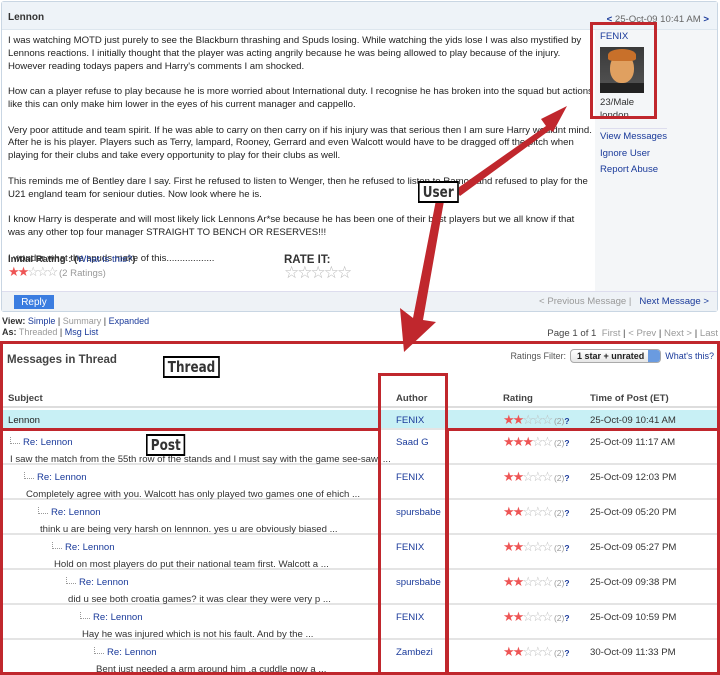  What do you see at coordinates (24, 420) in the screenshot?
I see `row-subject-link: Lennon` at bounding box center [24, 420].